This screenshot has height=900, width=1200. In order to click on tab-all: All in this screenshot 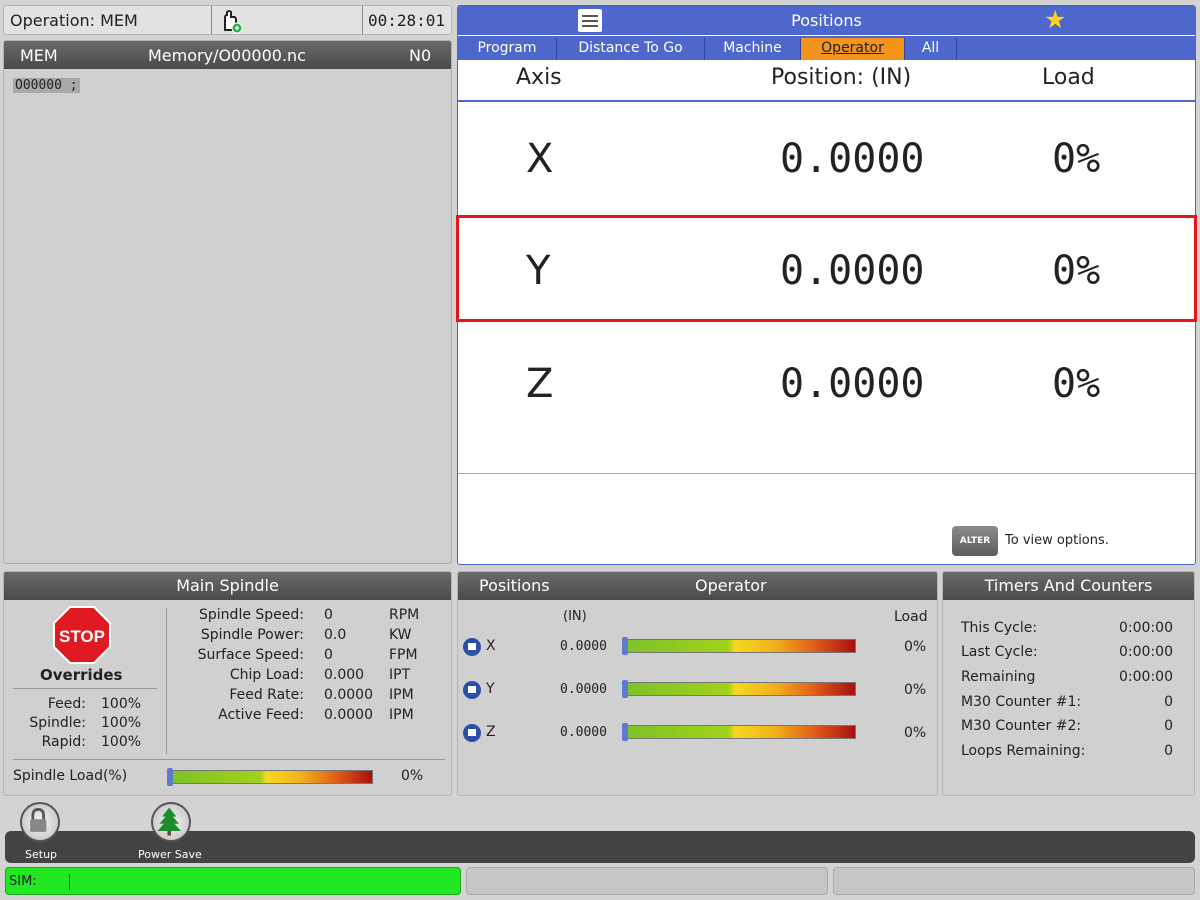, I will do `click(931, 49)`.